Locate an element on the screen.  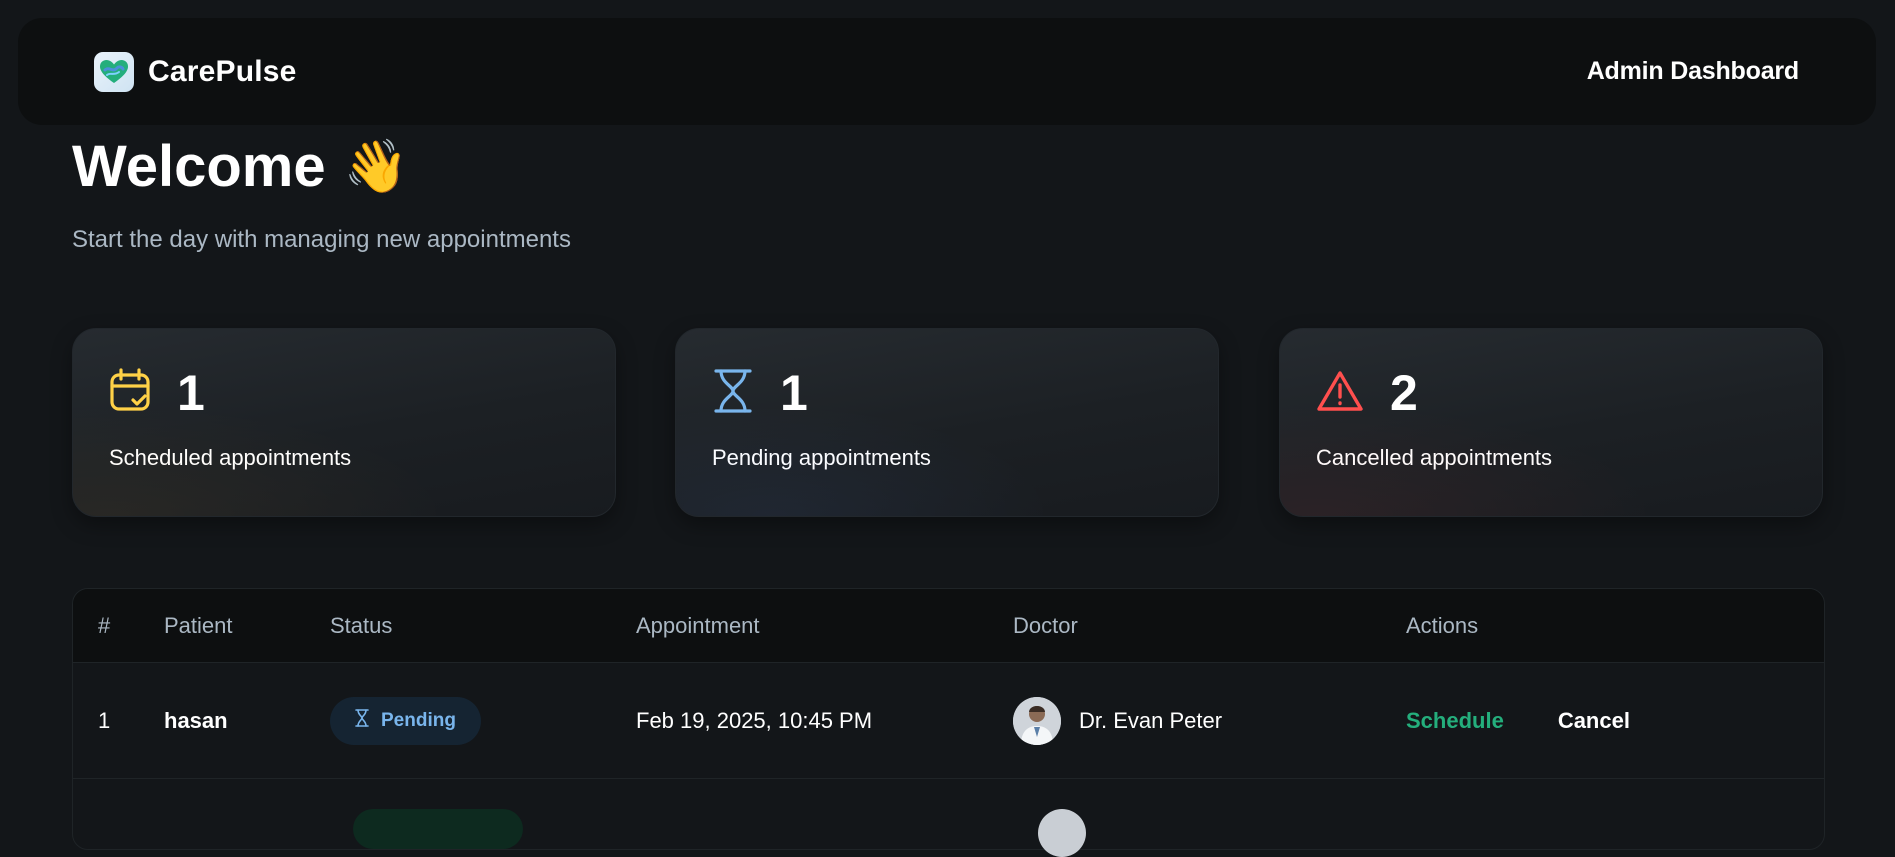
appointment-datetime: Feb 19, 2025, 10:45 PM is located at coordinates (754, 720).